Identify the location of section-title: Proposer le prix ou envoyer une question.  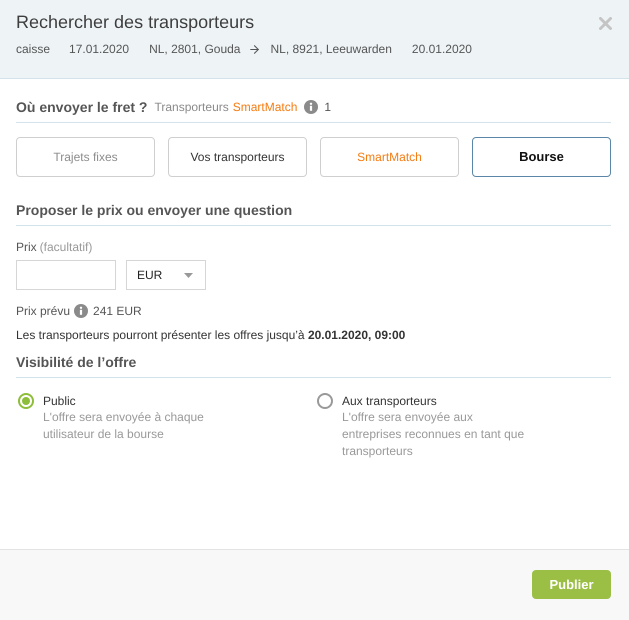
(154, 210).